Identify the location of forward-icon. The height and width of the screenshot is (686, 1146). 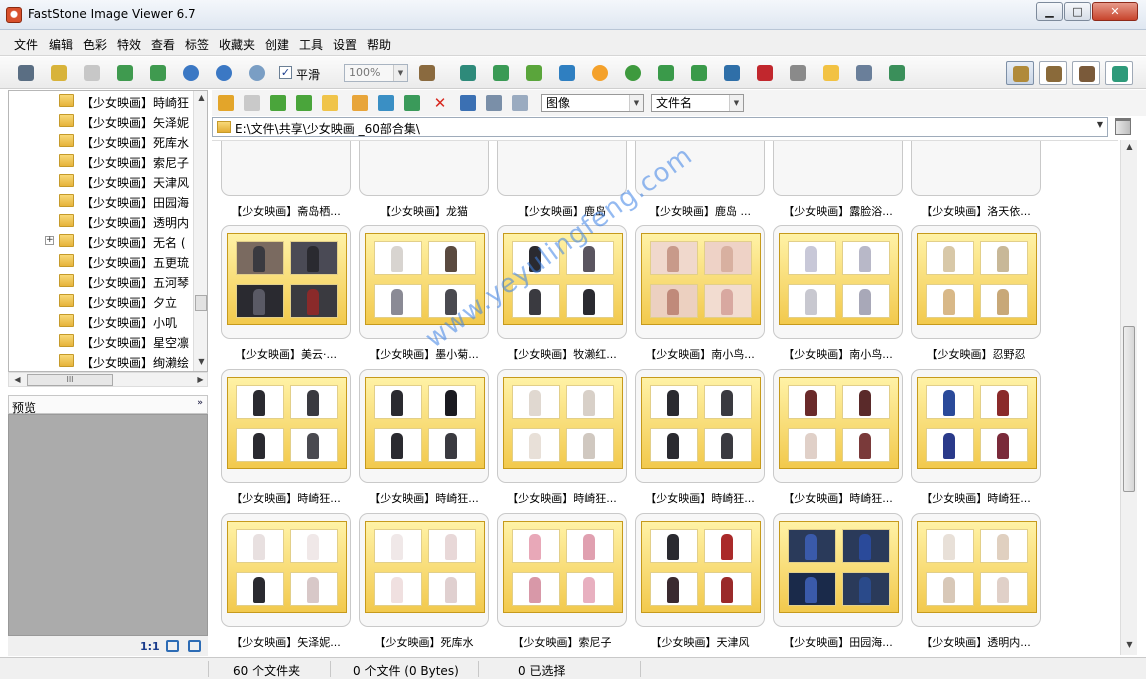
(252, 103).